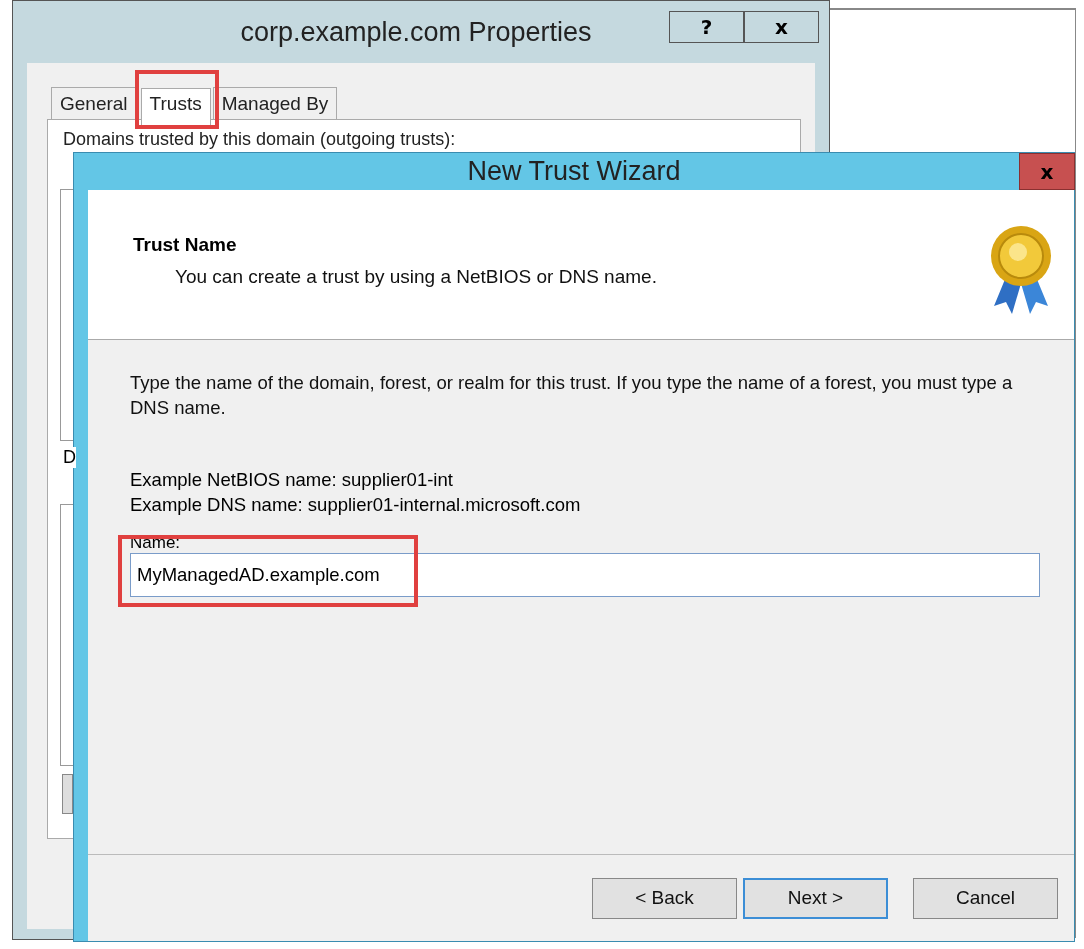  Describe the element at coordinates (275, 103) in the screenshot. I see `tab: Managed By` at that location.